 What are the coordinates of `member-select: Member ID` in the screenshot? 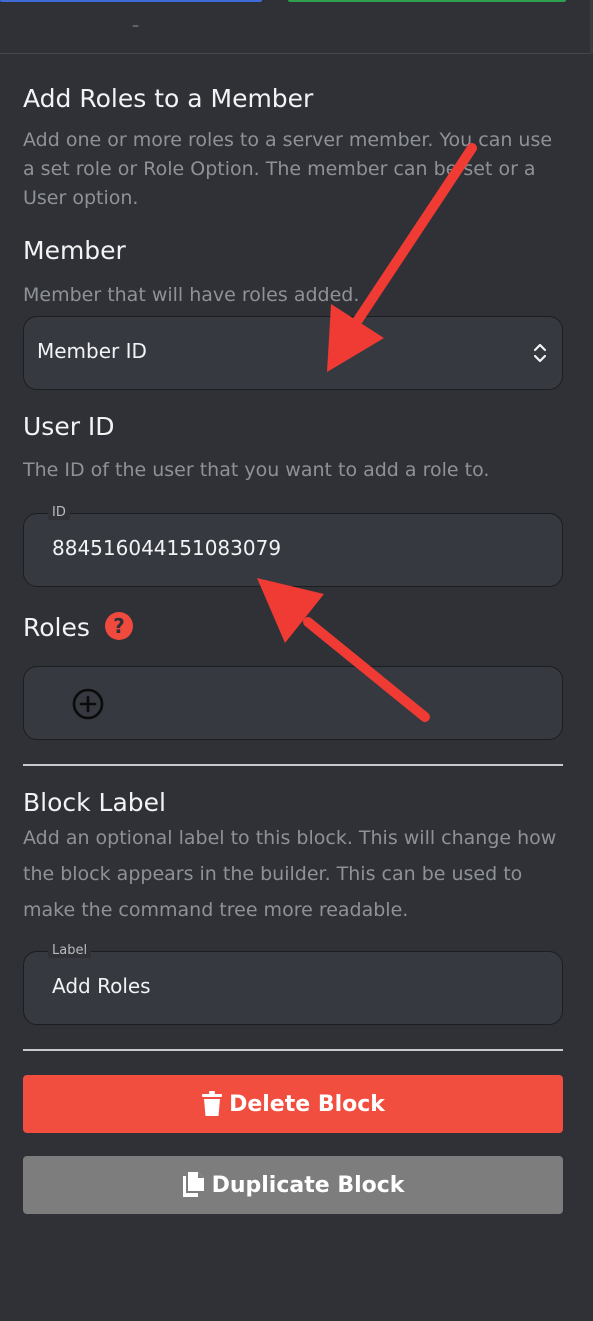 It's located at (293, 353).